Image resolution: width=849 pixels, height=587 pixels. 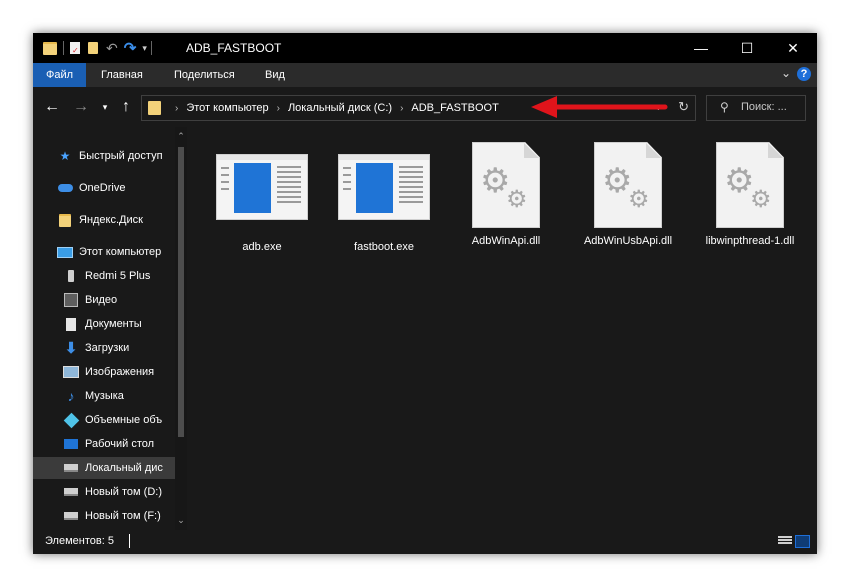 What do you see at coordinates (71, 276) in the screenshot?
I see `phone-icon` at bounding box center [71, 276].